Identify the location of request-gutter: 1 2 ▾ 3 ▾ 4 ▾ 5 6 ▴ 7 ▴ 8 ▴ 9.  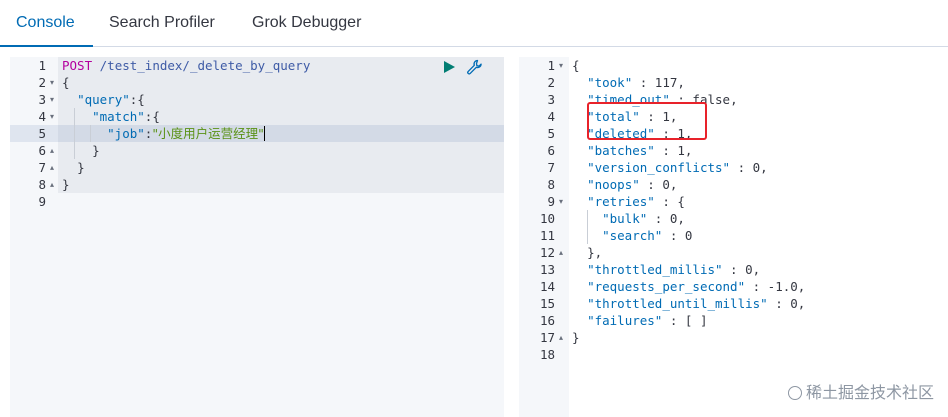
(34, 237).